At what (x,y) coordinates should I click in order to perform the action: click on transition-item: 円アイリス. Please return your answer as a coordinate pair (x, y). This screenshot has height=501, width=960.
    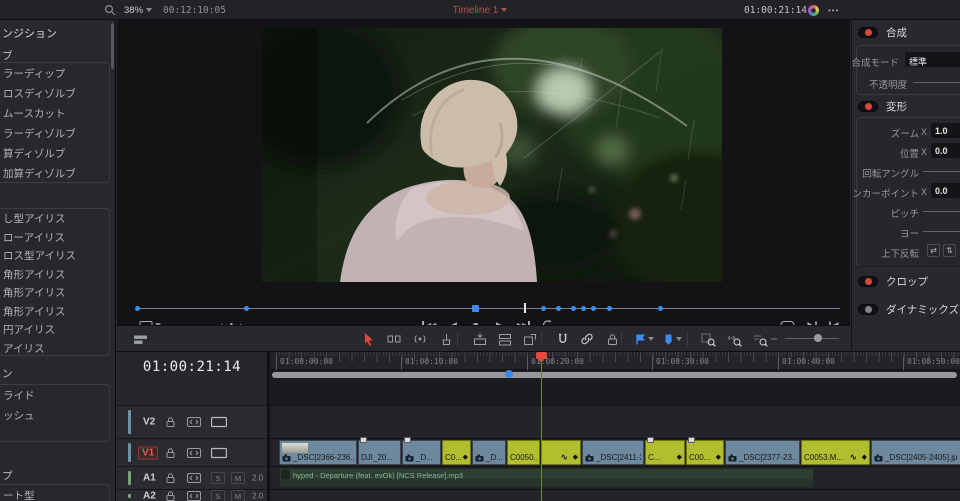
    Looking at the image, I should click on (54, 330).